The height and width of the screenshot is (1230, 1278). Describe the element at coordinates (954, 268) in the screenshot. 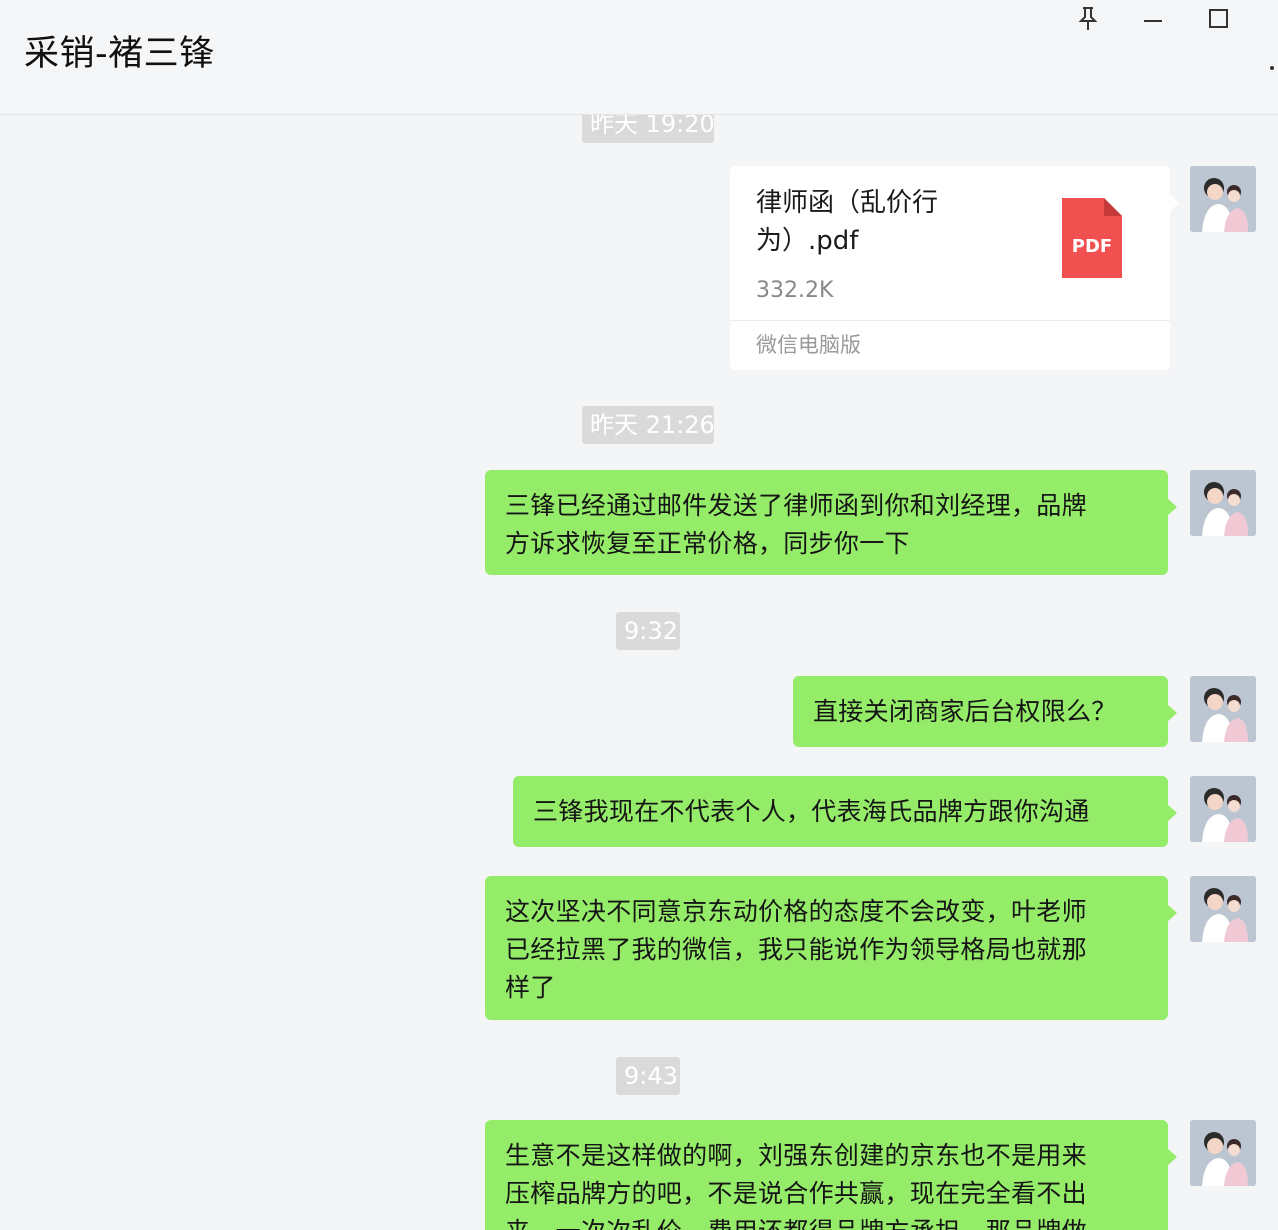

I see `file-message: 律师函（乱价行 为）.pdf 332.2K PDF 微信电脑版` at that location.